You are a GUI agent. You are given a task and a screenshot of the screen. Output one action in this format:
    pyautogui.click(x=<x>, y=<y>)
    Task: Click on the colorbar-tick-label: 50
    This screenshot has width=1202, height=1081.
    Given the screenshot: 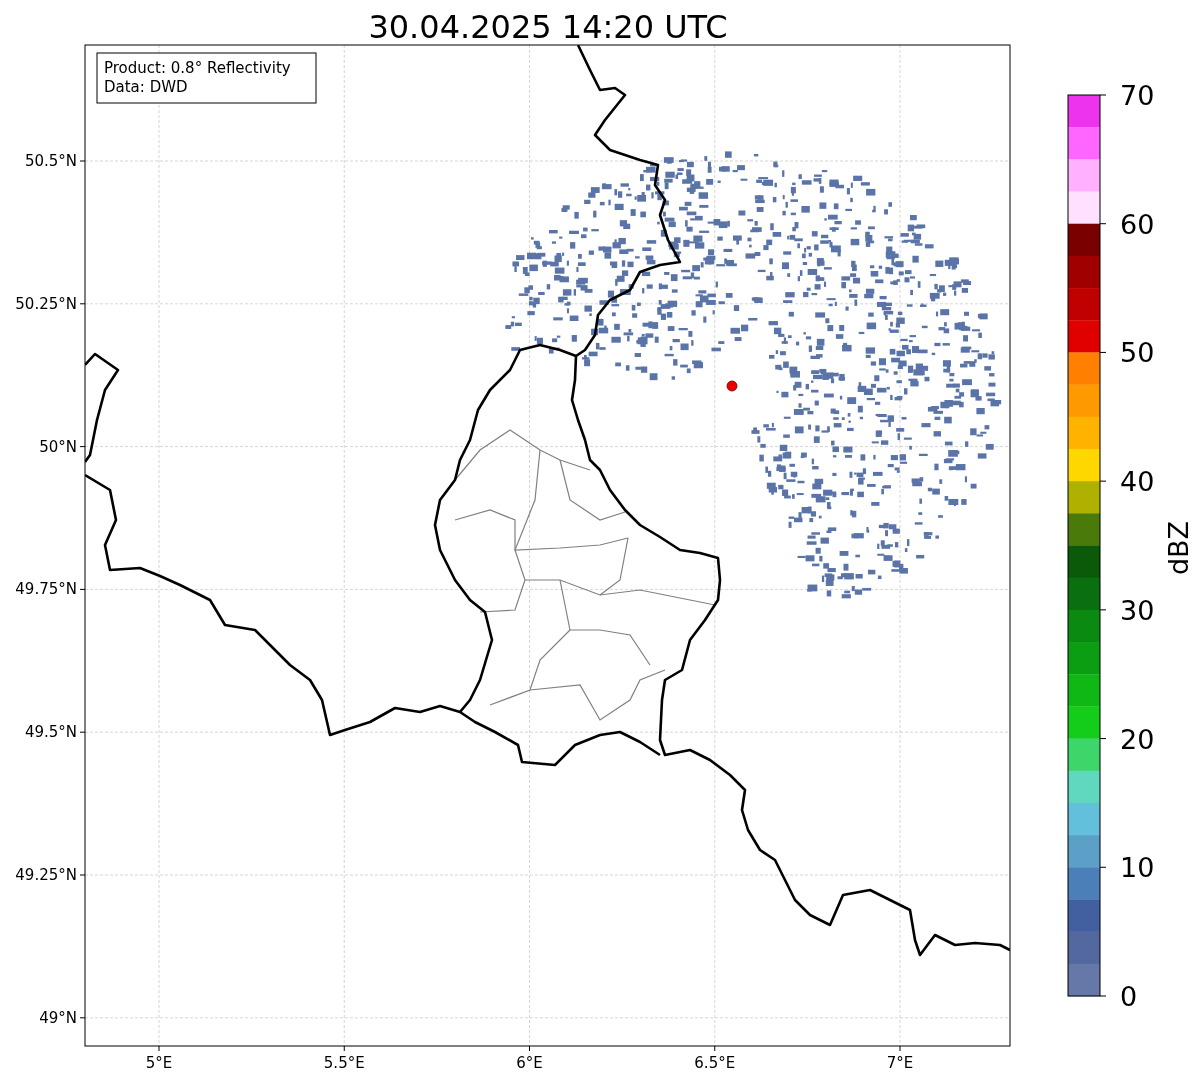 What is the action you would take?
    pyautogui.click(x=1137, y=353)
    